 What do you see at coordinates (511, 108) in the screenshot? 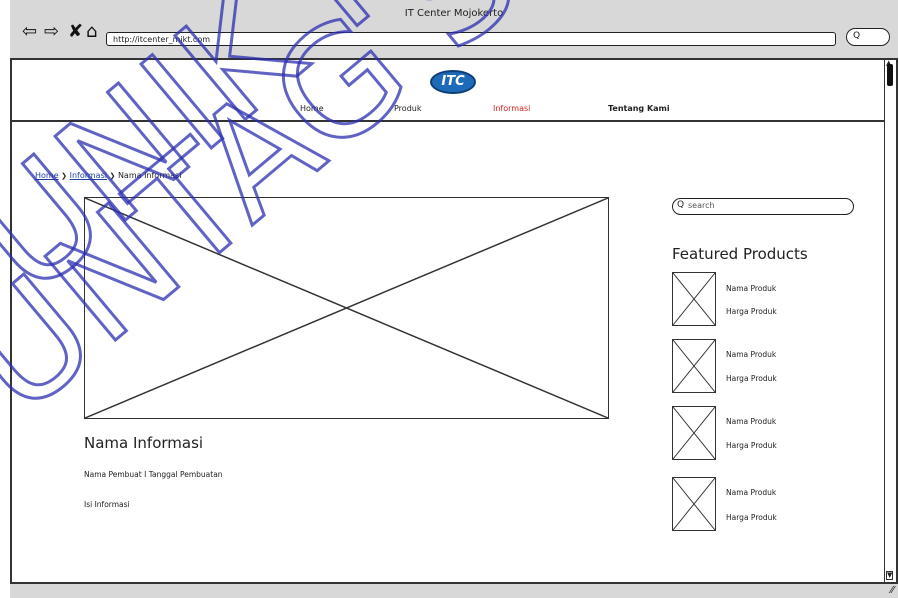
I see `nav-informasi: Informasi` at bounding box center [511, 108].